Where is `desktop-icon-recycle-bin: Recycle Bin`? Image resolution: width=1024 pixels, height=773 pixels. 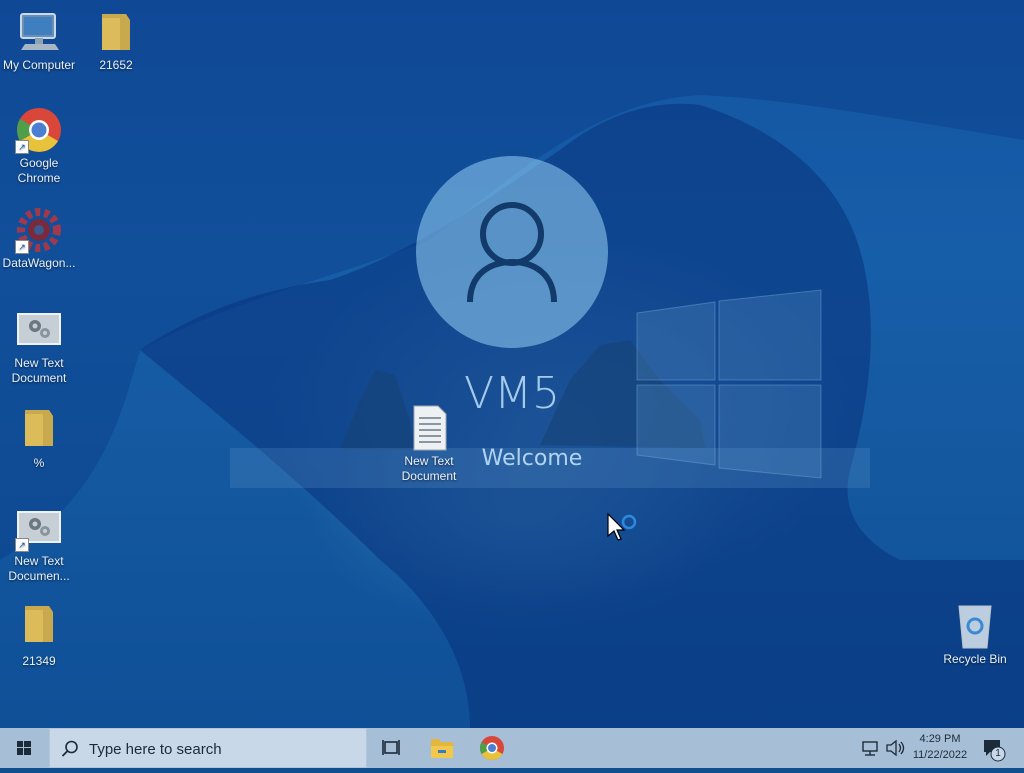 desktop-icon-recycle-bin: Recycle Bin is located at coordinates (975, 634).